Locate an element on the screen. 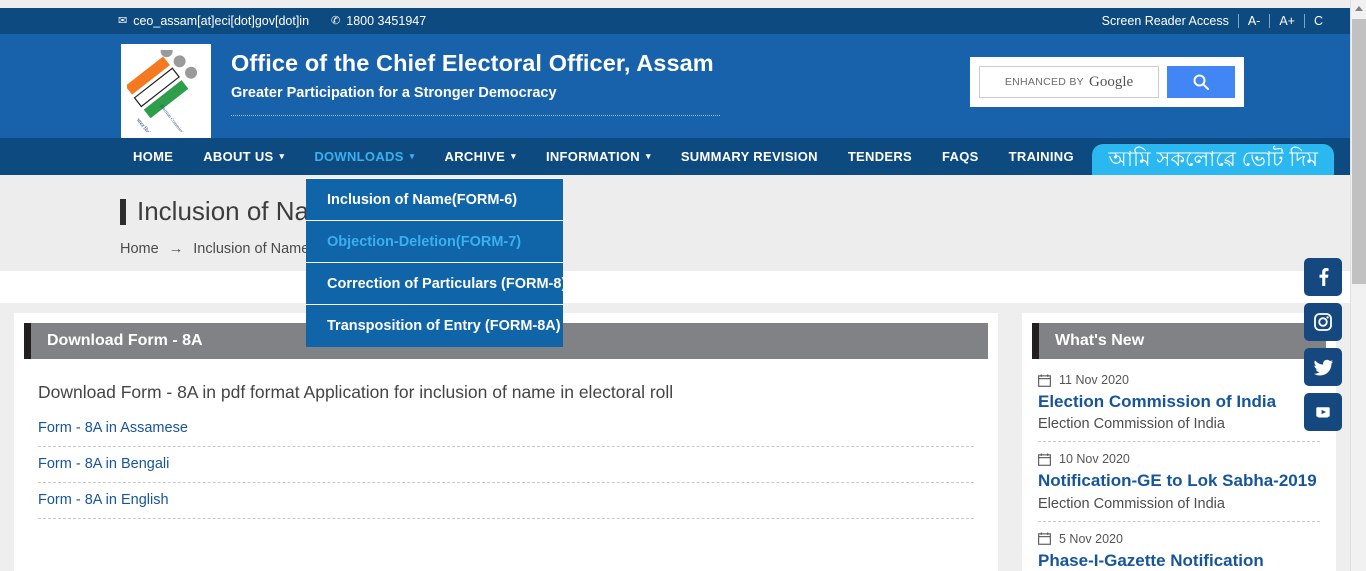 Image resolution: width=1366 pixels, height=571 pixels. dropdown-item-objection-deletion: Objection-Deletion(FORM-7) is located at coordinates (434, 242).